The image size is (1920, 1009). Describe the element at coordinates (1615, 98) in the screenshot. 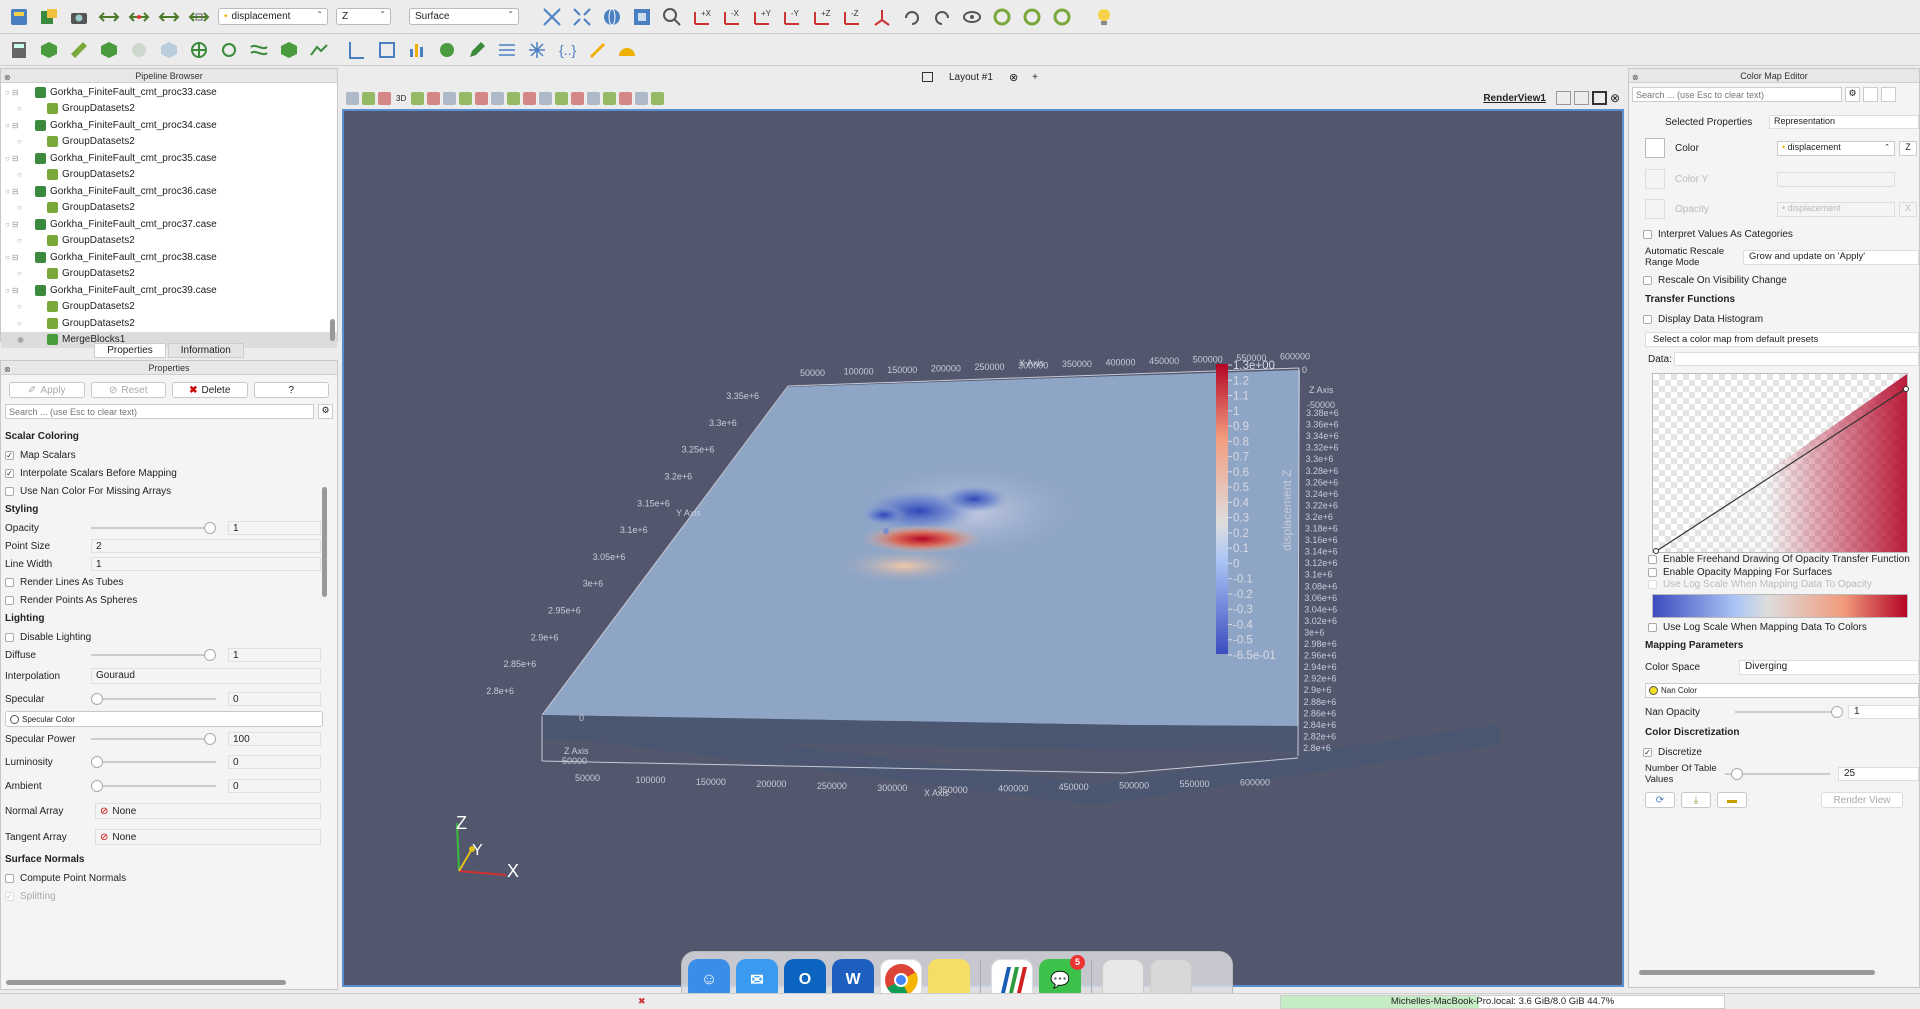

I see `close-view-icon: ⊗` at that location.